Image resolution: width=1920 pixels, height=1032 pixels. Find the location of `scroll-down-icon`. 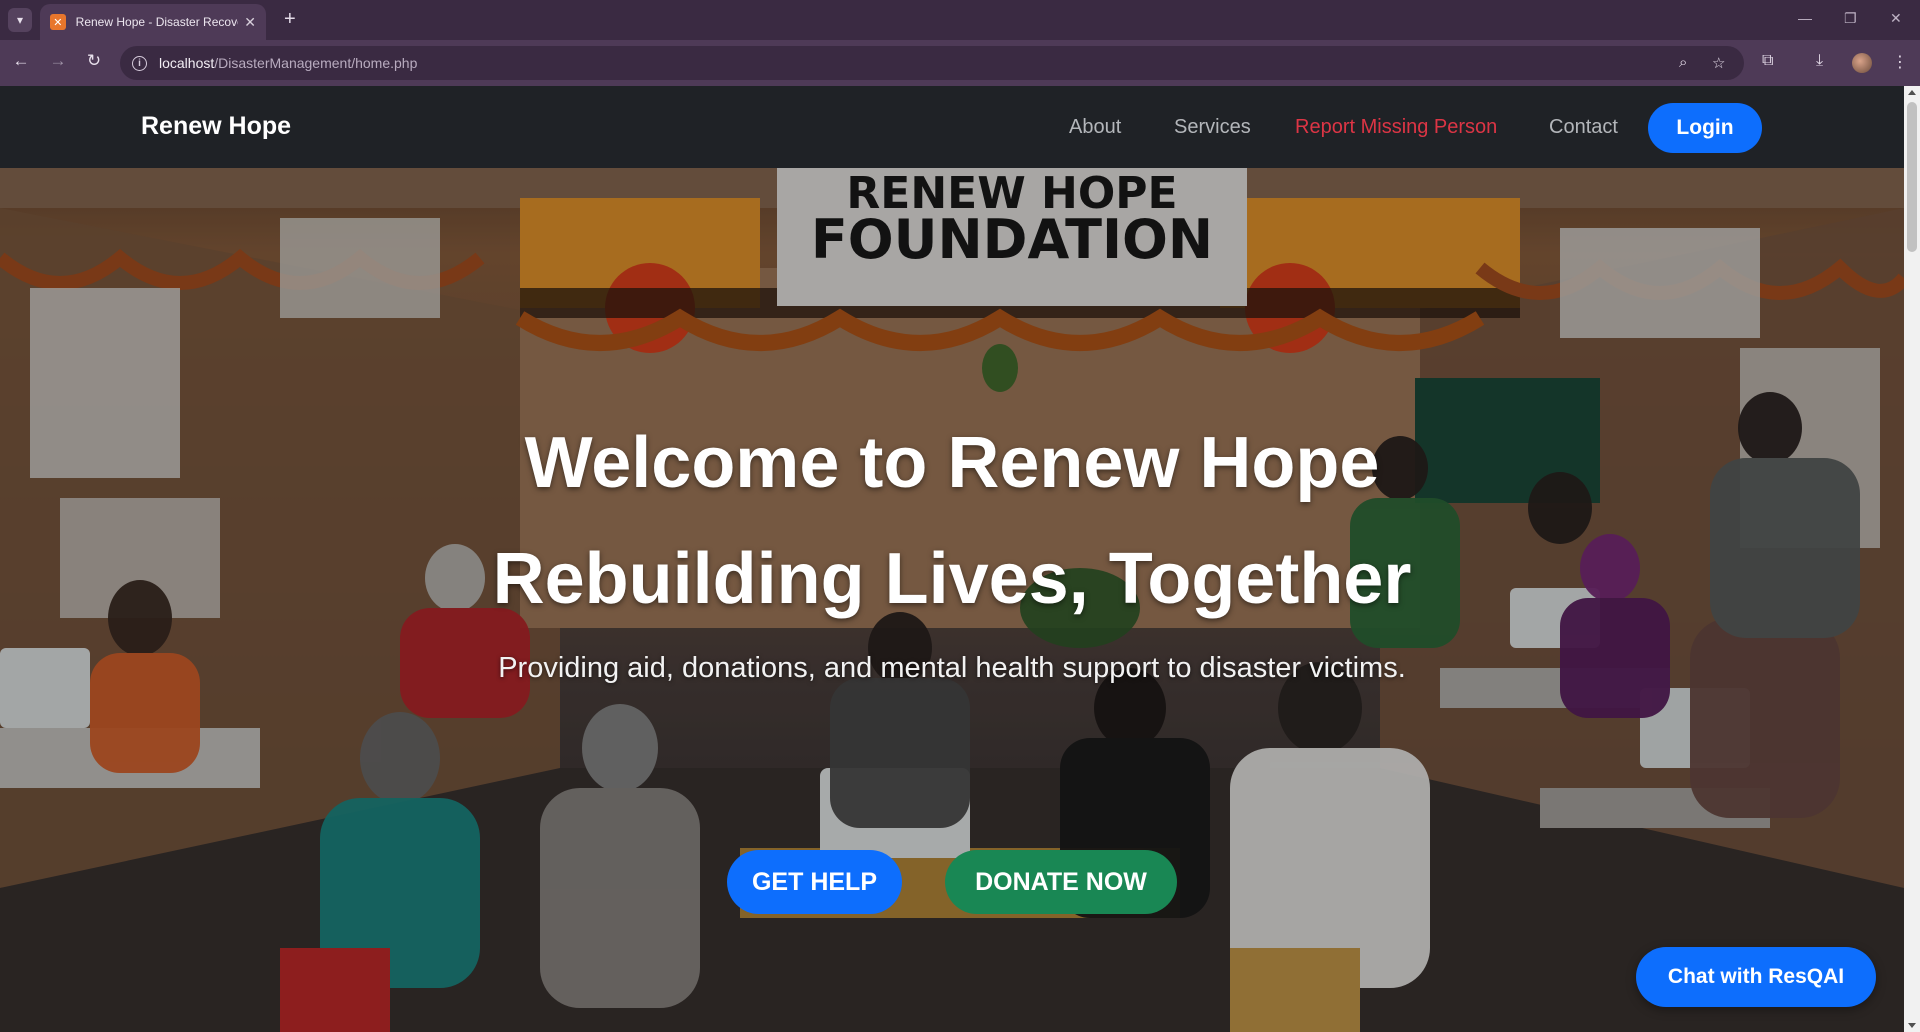

scroll-down-icon is located at coordinates (1912, 1025).